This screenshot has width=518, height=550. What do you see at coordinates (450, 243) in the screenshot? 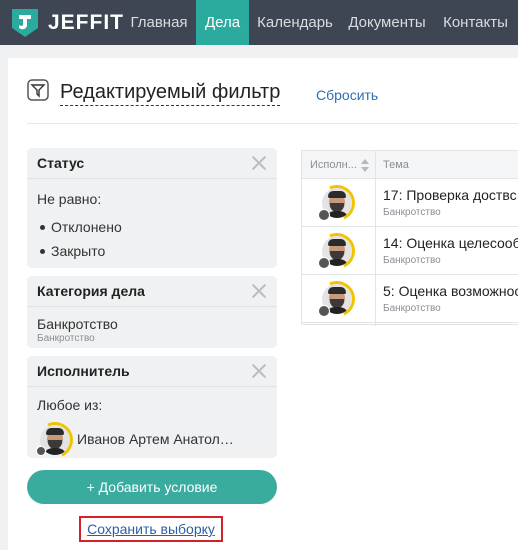
I see `task-title: 14: Оценка целесооб` at bounding box center [450, 243].